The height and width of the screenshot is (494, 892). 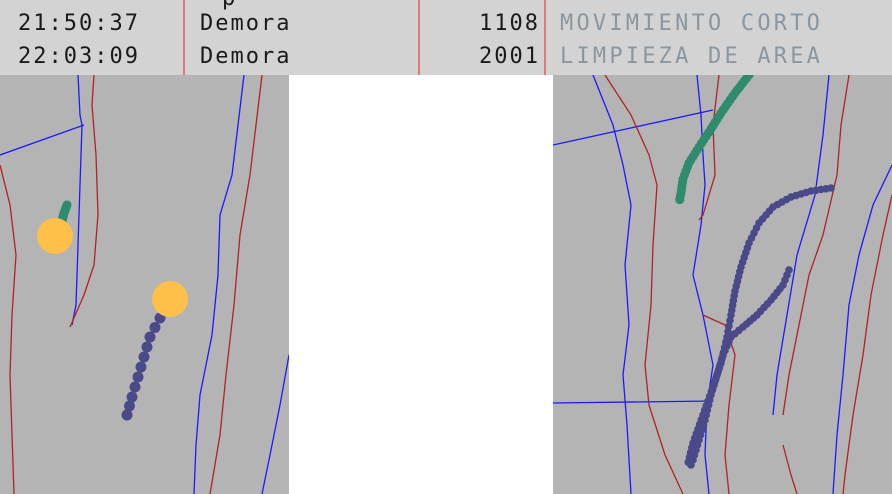 What do you see at coordinates (446, 23) in the screenshot?
I see `table-row: 21:50:37 Demora 1108 MOVIMIENTO CORTO` at bounding box center [446, 23].